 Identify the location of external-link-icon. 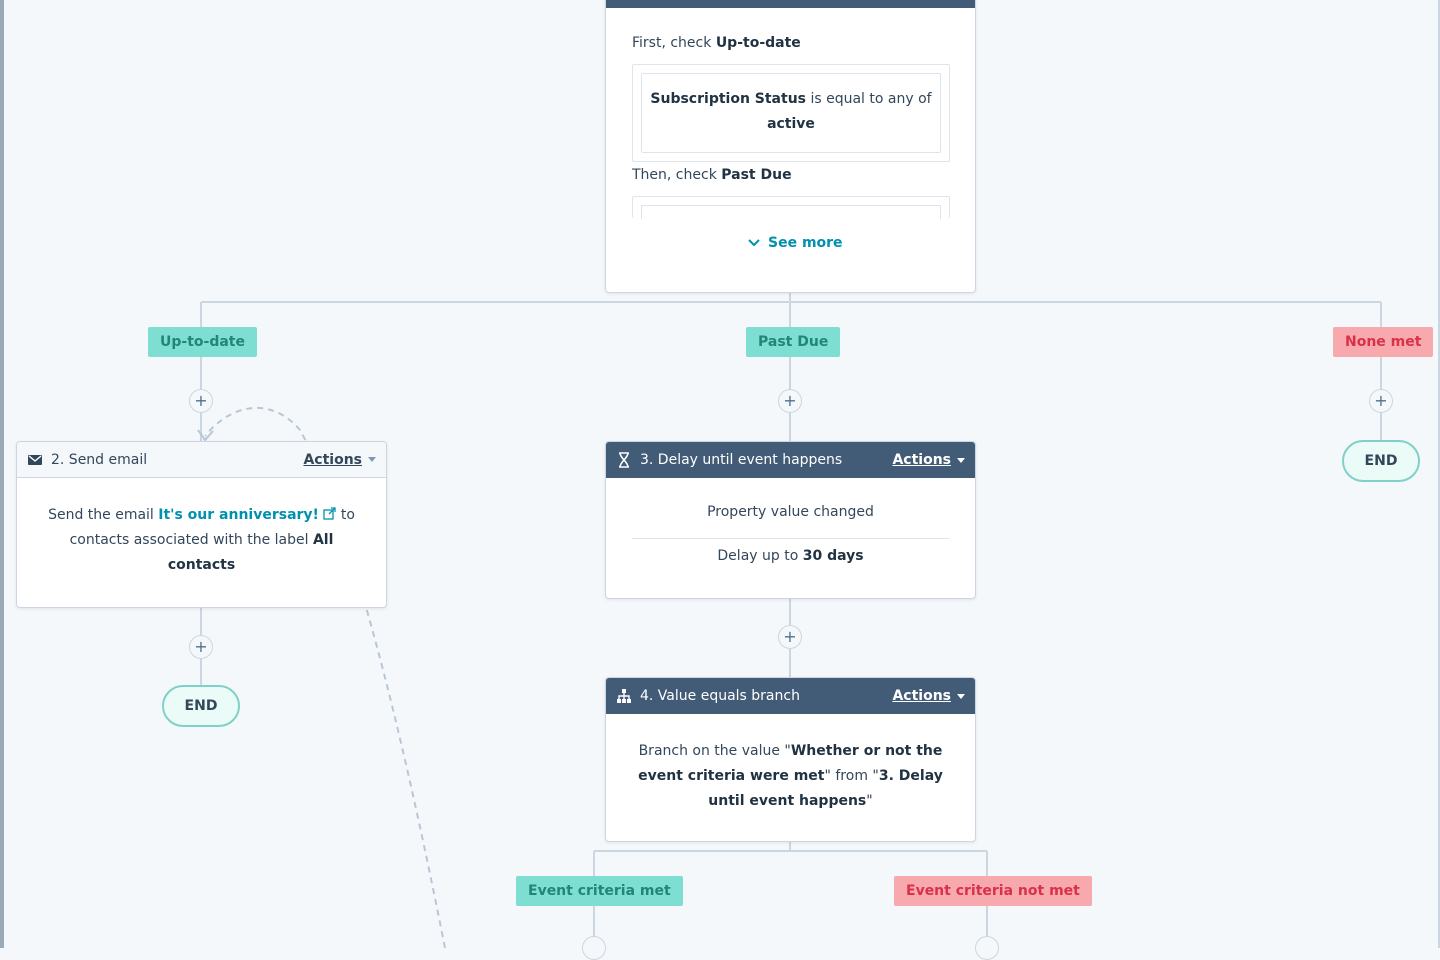
(330, 513).